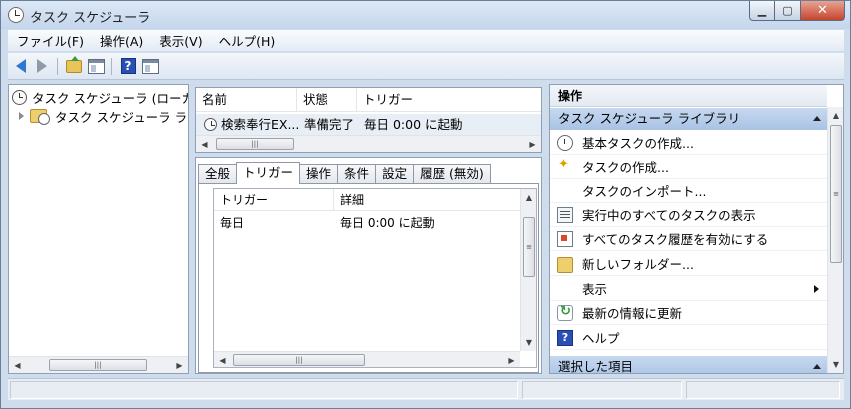  What do you see at coordinates (595, 289) in the screenshot?
I see `action-label: 表示` at bounding box center [595, 289].